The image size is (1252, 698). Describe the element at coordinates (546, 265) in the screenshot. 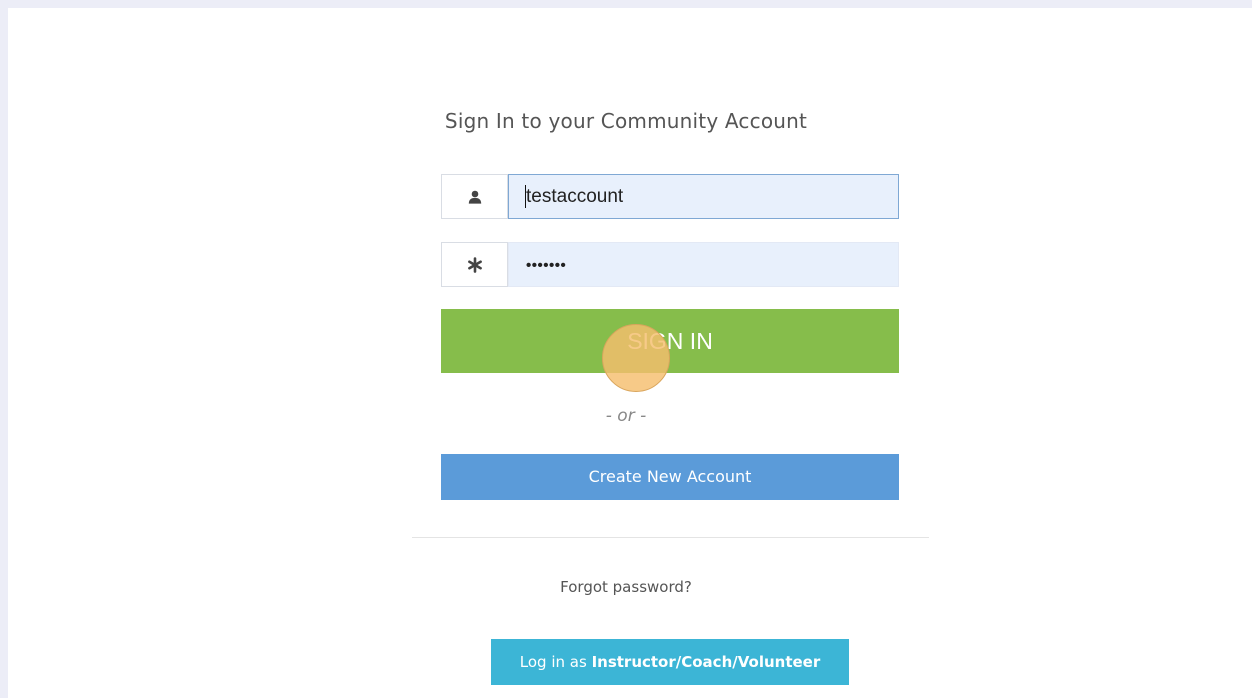

I see `password-masked-value: •••••••` at that location.